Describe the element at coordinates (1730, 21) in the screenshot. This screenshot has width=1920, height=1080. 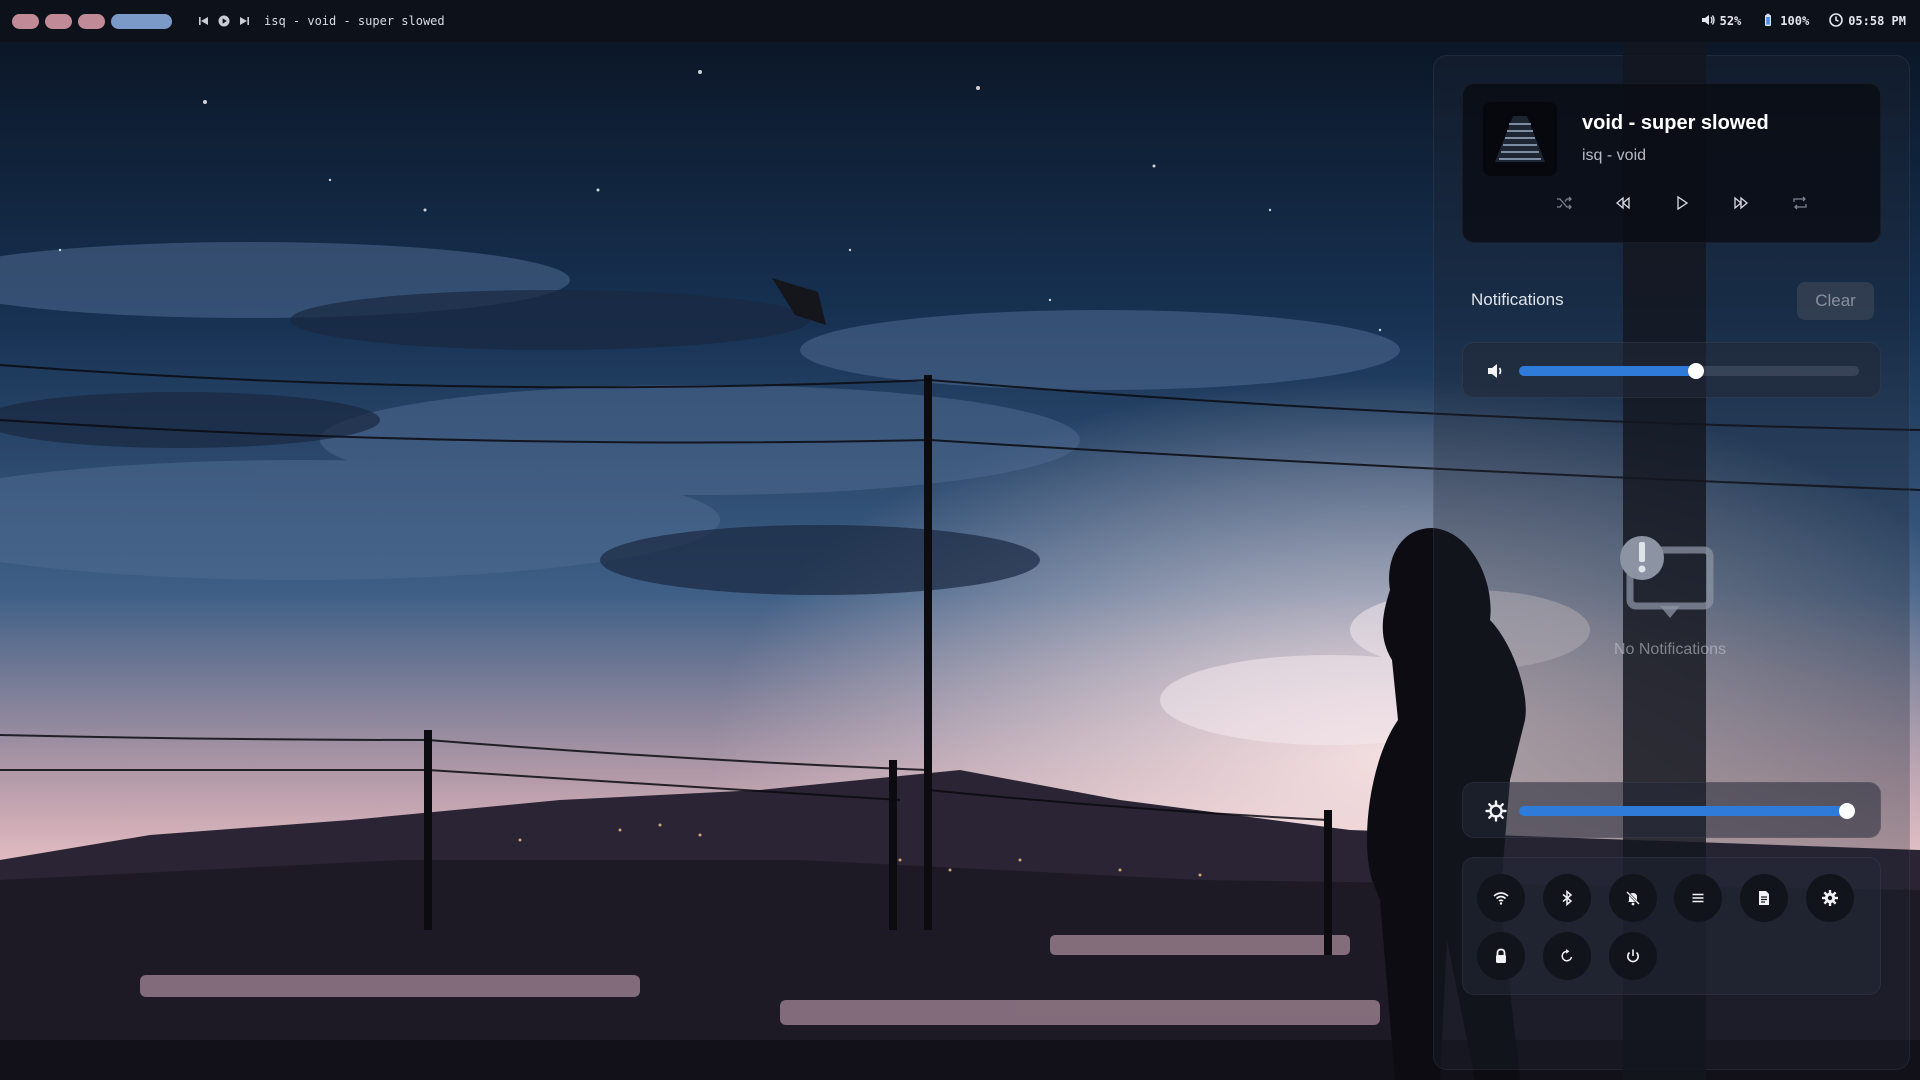
I see `volume-value: 52%` at that location.